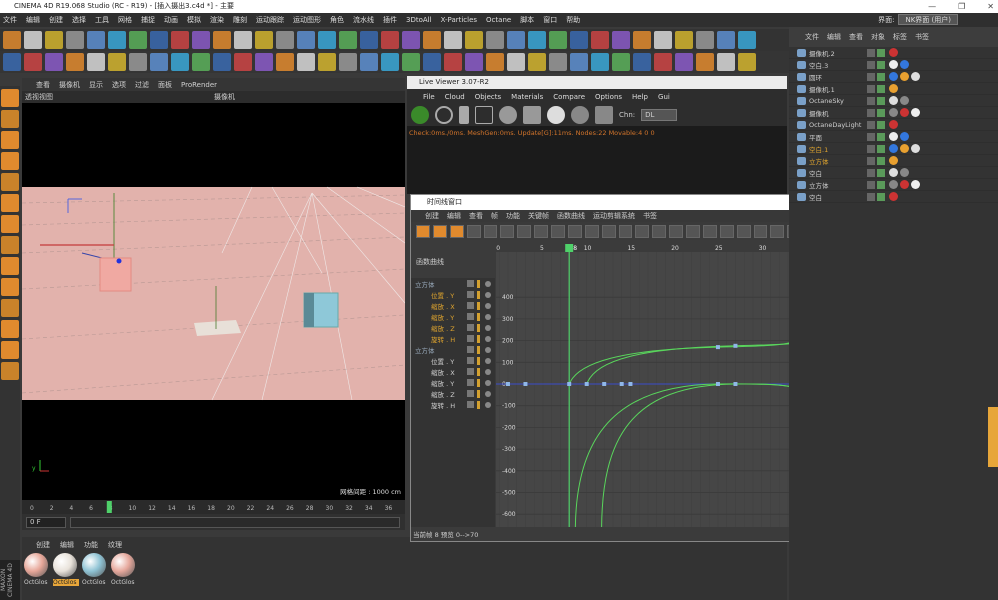  What do you see at coordinates (69, 85) in the screenshot?
I see `viewport-menu-item: 摄像机` at bounding box center [69, 85].